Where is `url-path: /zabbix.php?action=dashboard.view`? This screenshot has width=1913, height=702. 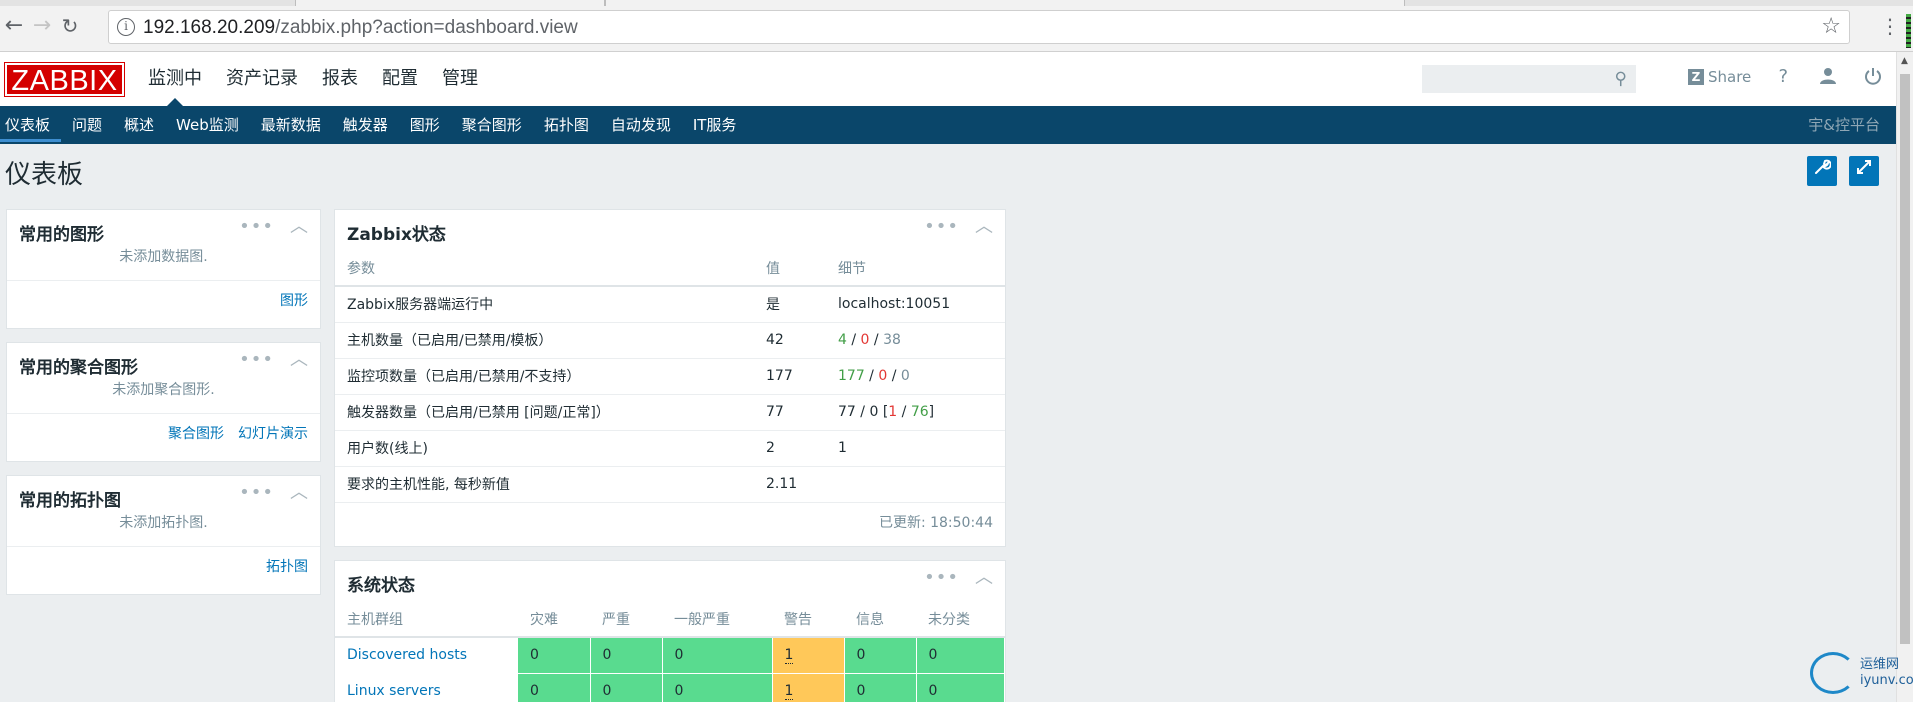 url-path: /zabbix.php?action=dashboard.view is located at coordinates (426, 27).